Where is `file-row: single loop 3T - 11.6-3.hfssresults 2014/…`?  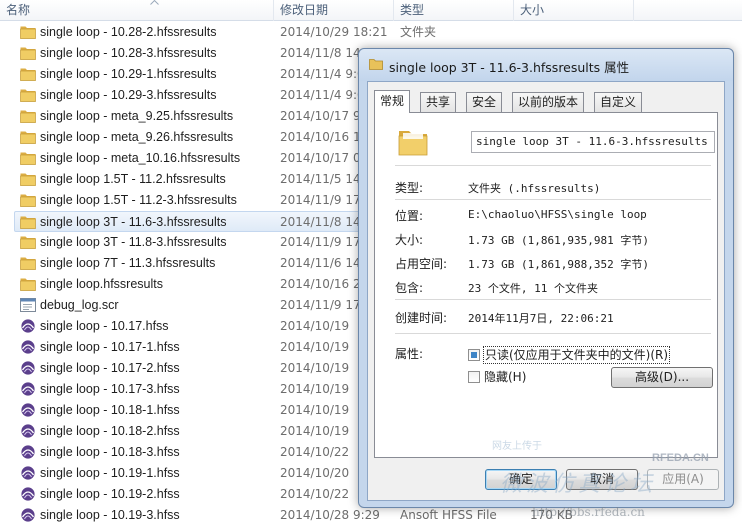 file-row: single loop 3T - 11.6-3.hfssresults 2014/… is located at coordinates (197, 221).